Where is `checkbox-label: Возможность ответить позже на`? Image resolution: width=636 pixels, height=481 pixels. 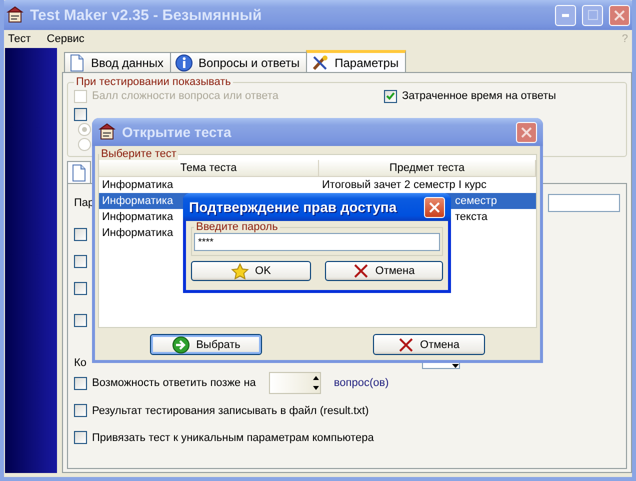
checkbox-label: Возможность ответить позже на is located at coordinates (174, 383).